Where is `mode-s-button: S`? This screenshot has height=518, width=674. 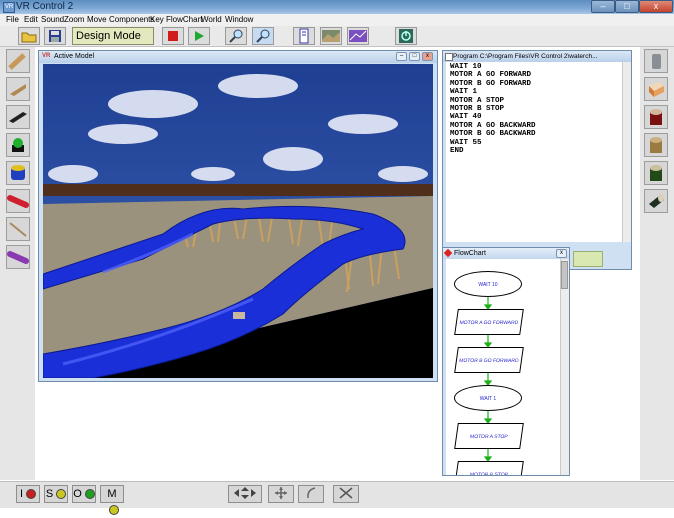
mode-s-button: S is located at coordinates (56, 494).